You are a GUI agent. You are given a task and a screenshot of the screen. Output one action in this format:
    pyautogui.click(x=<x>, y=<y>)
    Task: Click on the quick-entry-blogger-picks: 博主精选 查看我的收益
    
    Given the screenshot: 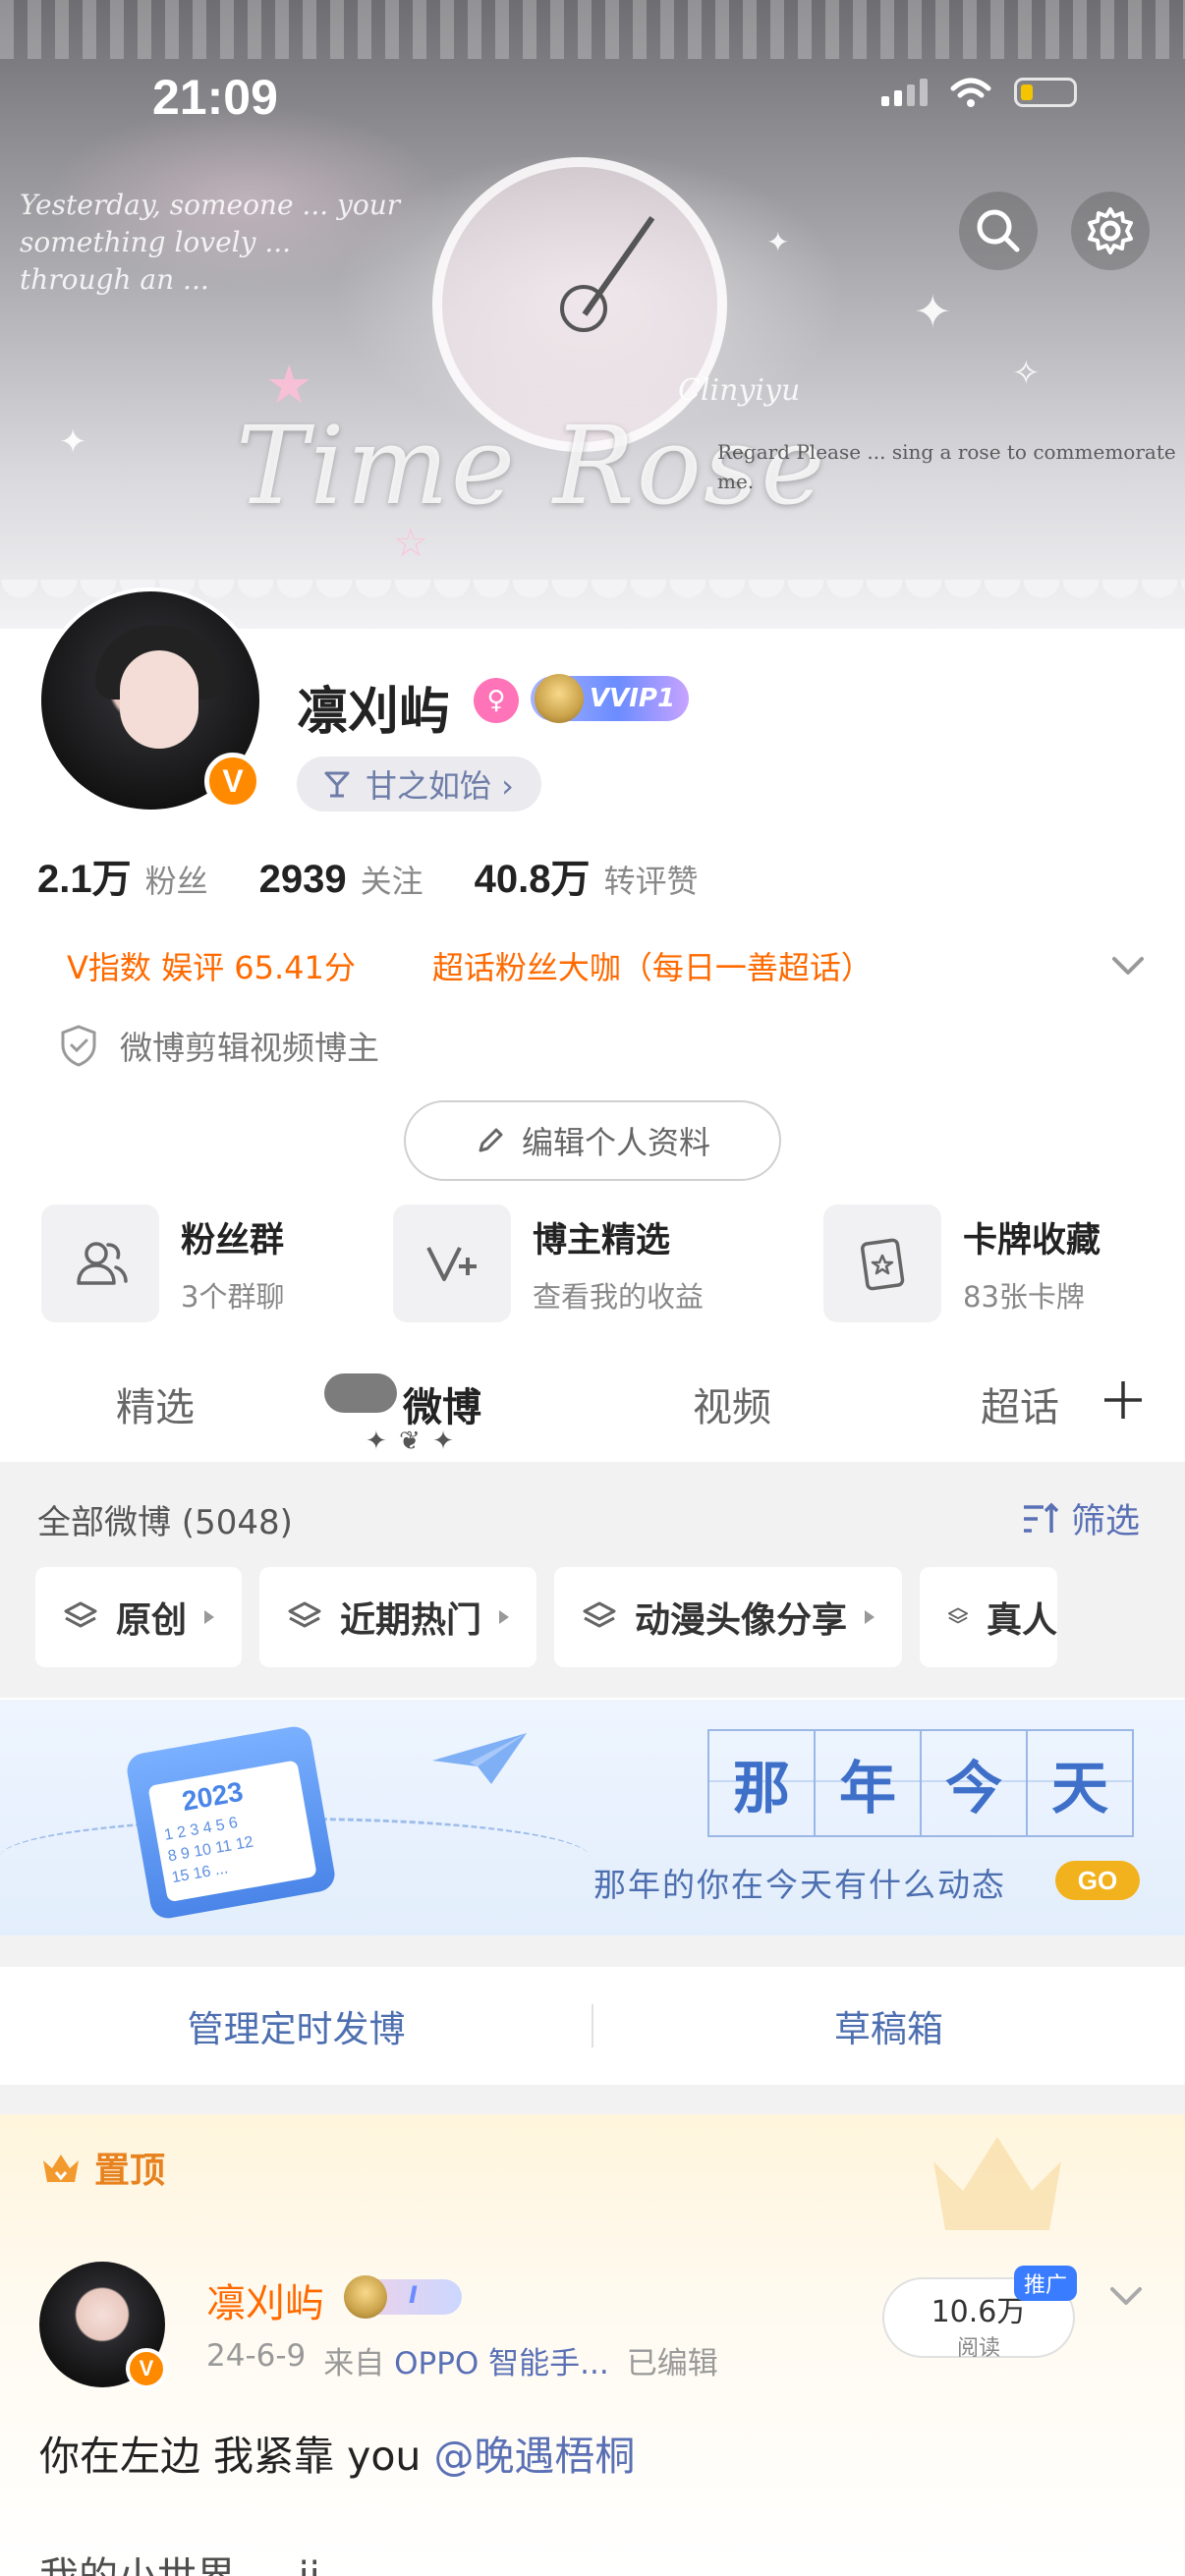 What is the action you would take?
    pyautogui.click(x=548, y=1263)
    